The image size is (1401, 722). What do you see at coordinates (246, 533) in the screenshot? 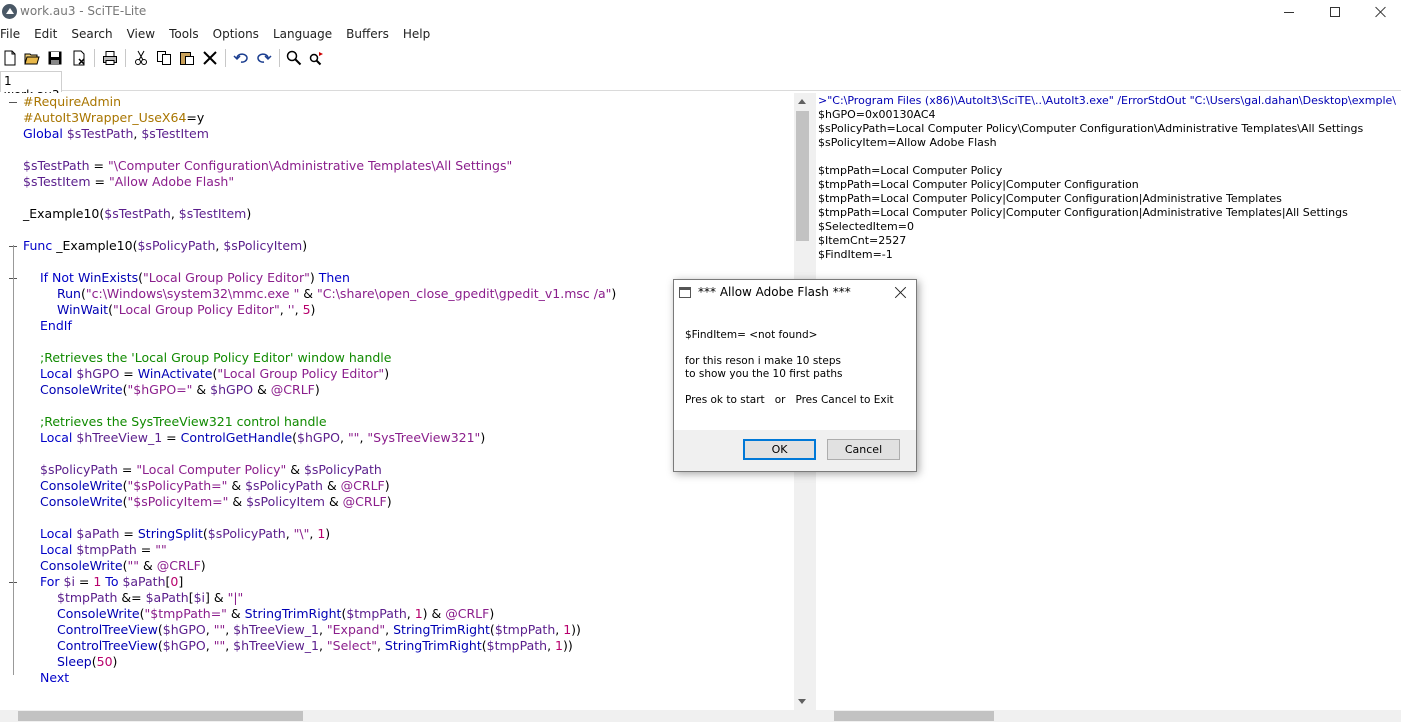
I see `code-token: $sPolicyPath` at bounding box center [246, 533].